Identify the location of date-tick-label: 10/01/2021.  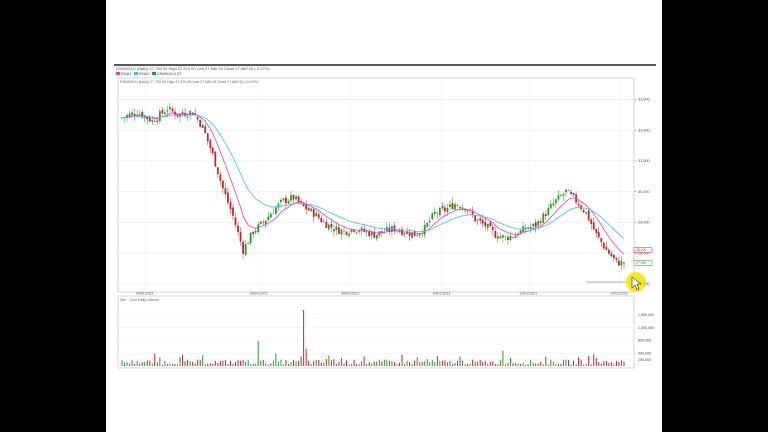
(441, 294).